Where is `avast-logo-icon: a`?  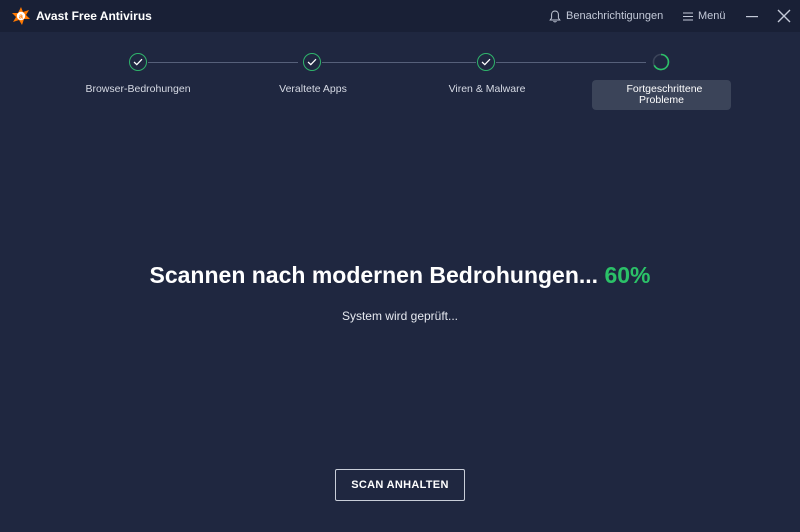 avast-logo-icon: a is located at coordinates (21, 16).